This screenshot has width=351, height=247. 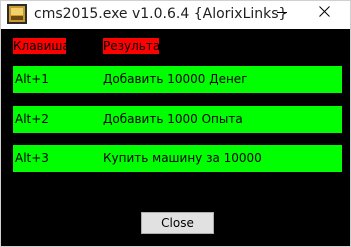 I want to click on hotkey-cell: Alt+2, so click(x=32, y=119).